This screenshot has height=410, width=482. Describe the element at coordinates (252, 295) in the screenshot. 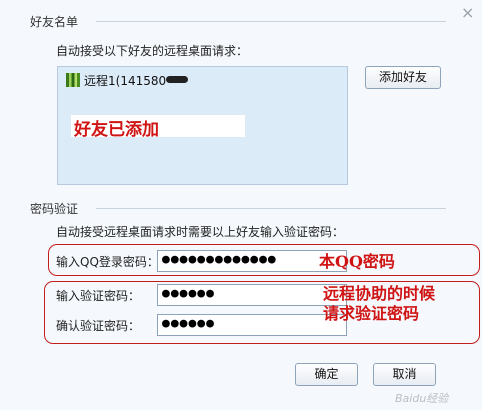

I see `verify-password-field: ●●●●●●` at that location.